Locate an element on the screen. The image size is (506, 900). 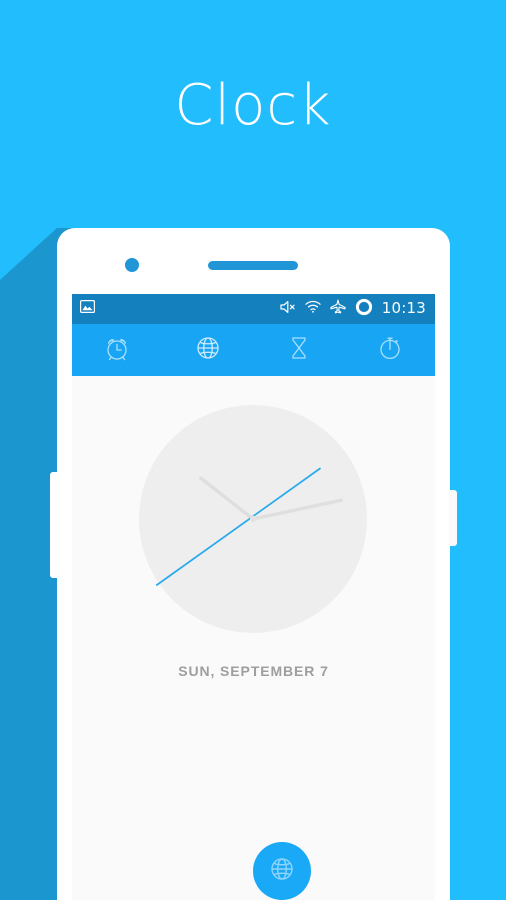
image-icon is located at coordinates (88, 309).